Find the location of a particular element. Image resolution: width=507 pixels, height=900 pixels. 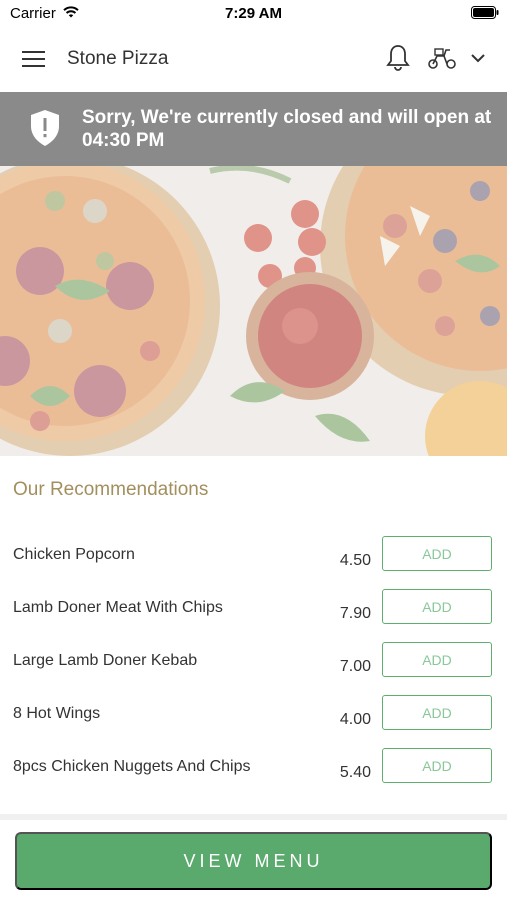

app-header: Stone Pizza is located at coordinates (253, 59).